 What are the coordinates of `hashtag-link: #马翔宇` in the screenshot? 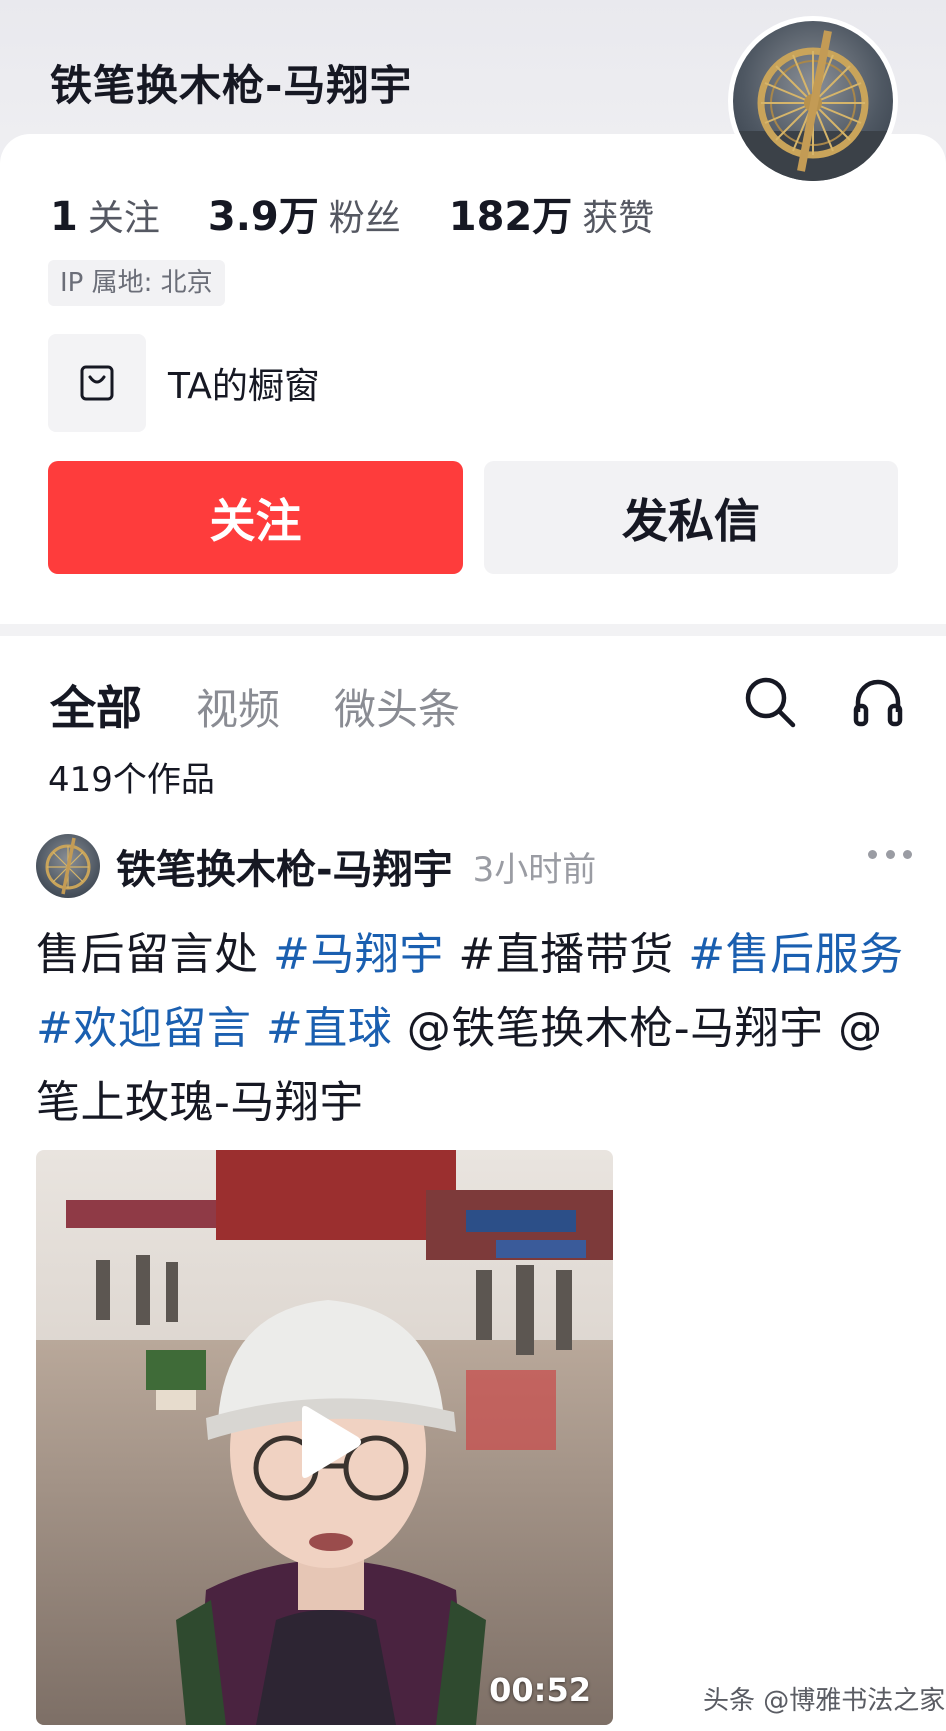 It's located at (358, 954).